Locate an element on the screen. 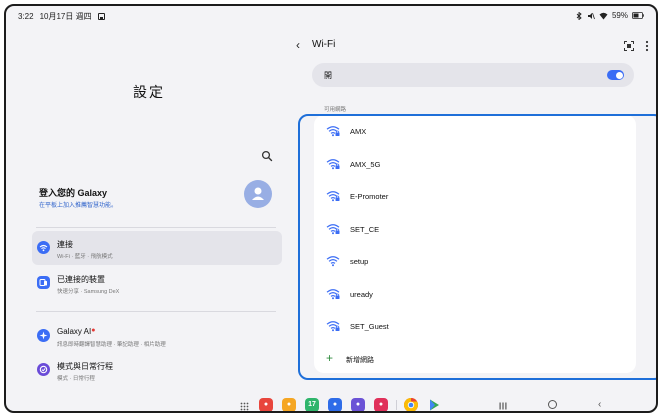 This screenshot has height=420, width=666. taskbar: ● ● 17 ● ● ● ‹ is located at coordinates (331, 402).